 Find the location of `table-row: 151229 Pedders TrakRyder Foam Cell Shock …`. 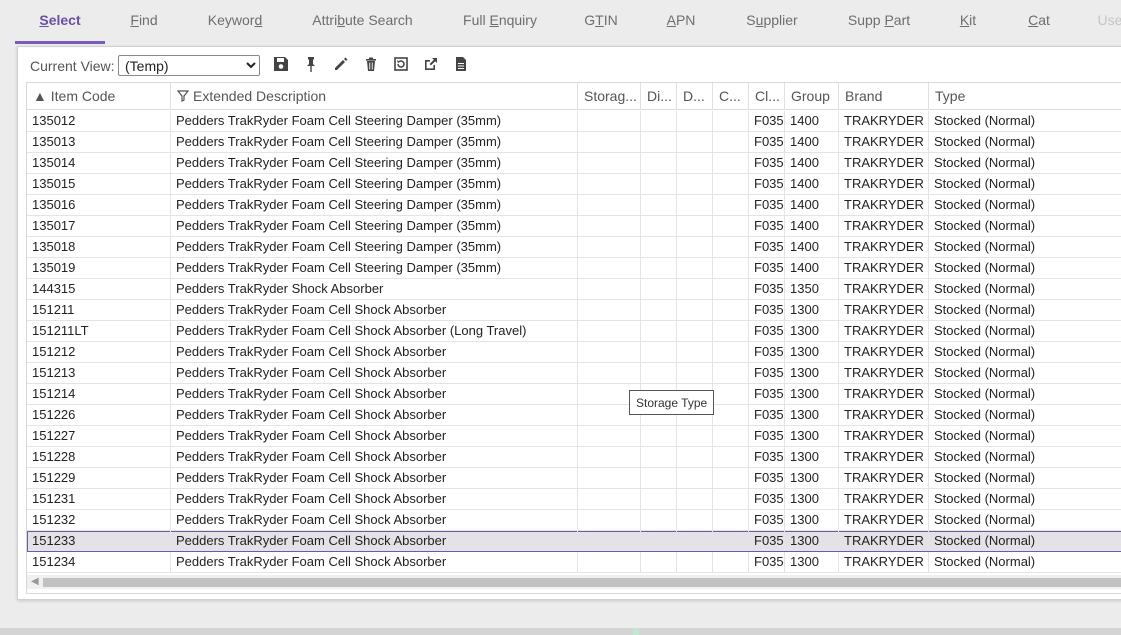

table-row: 151229 Pedders TrakRyder Foam Cell Shock … is located at coordinates (574, 478).